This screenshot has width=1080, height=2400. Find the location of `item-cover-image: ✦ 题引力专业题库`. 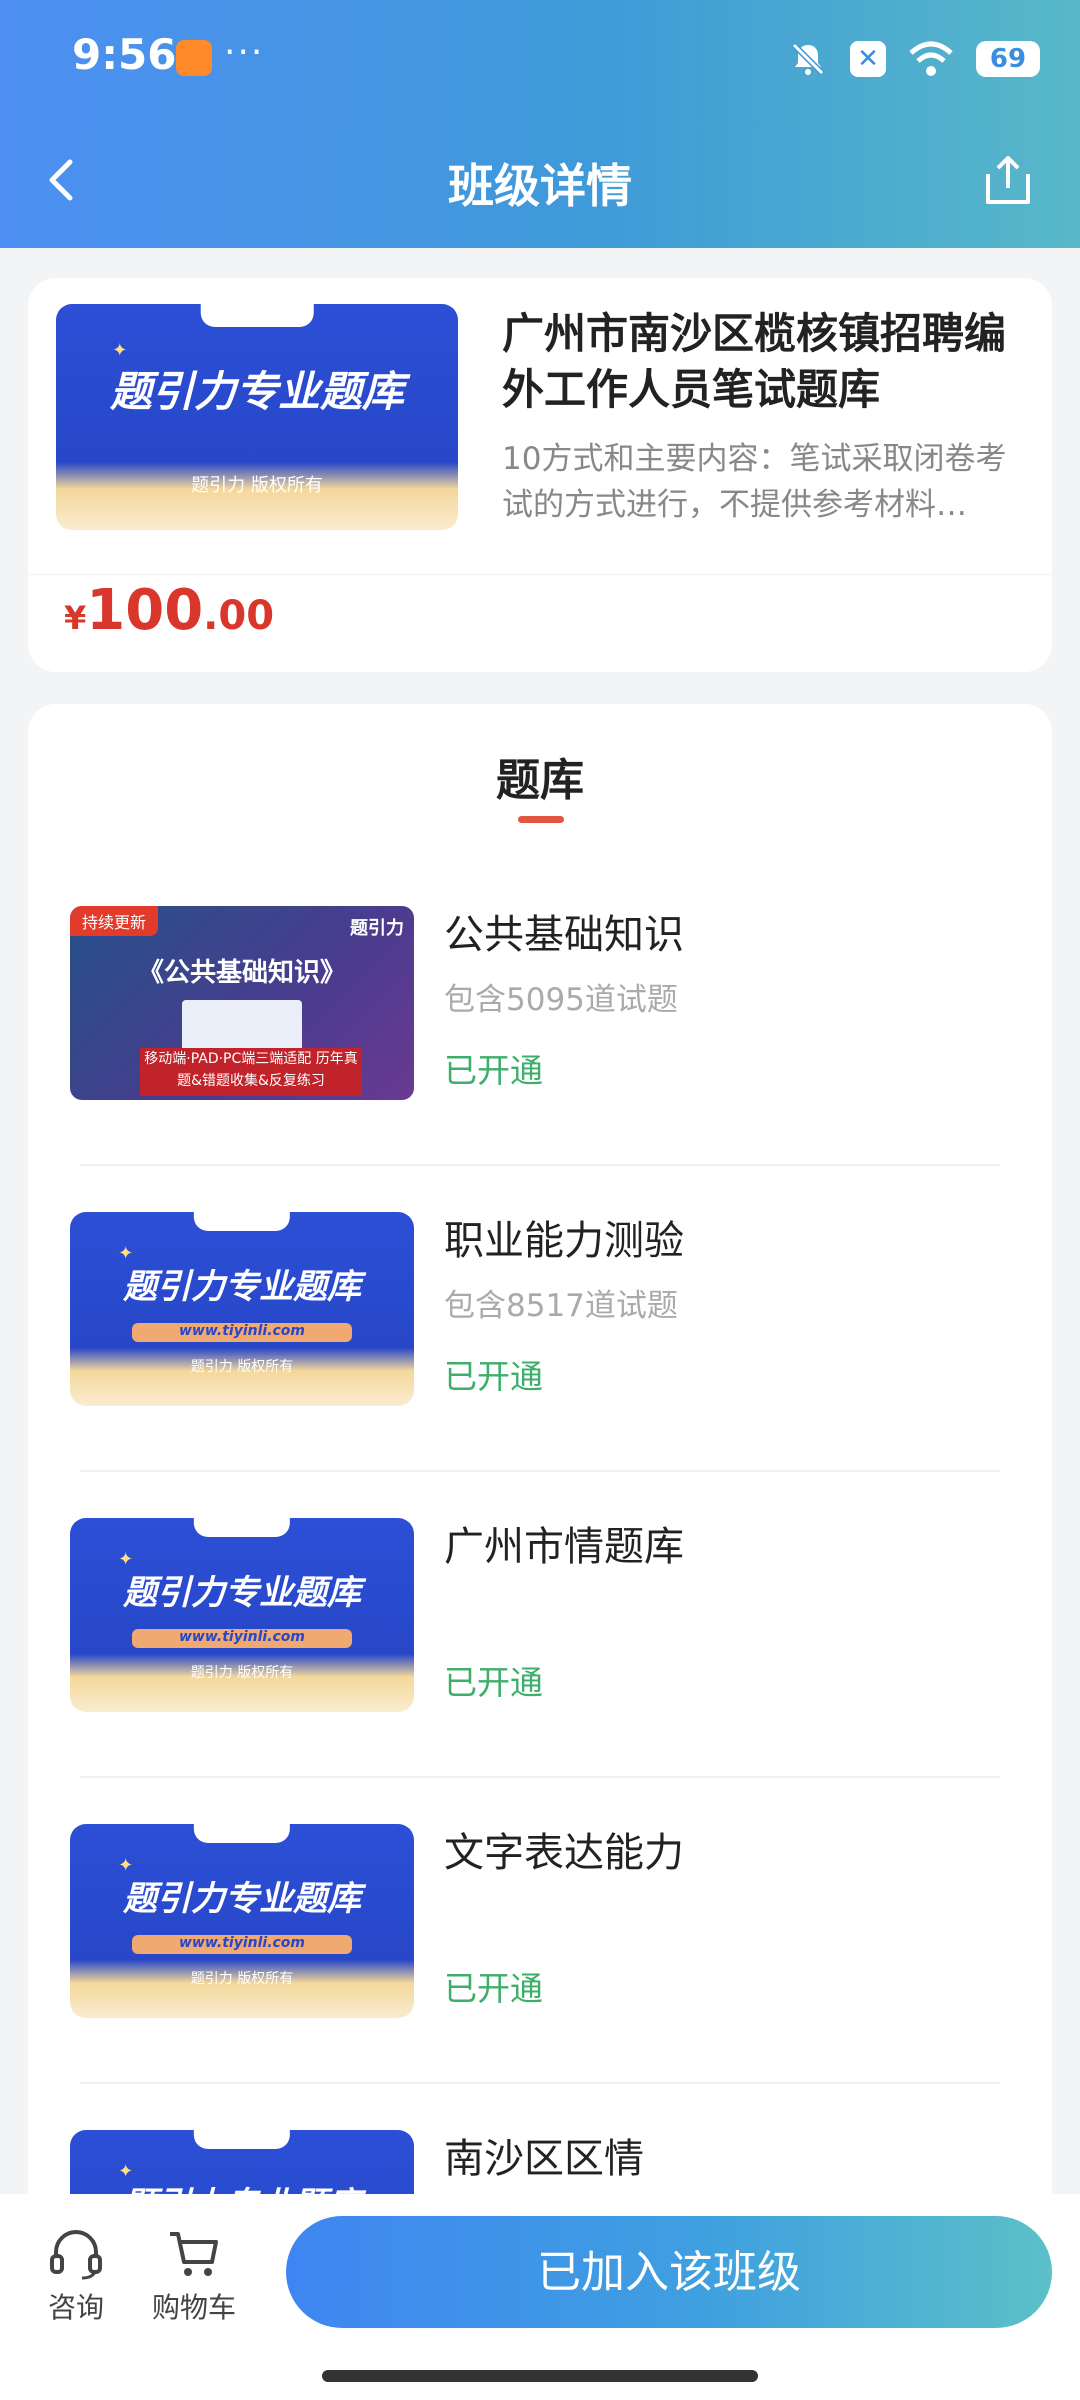

item-cover-image: ✦ 题引力专业题库 is located at coordinates (242, 2167).